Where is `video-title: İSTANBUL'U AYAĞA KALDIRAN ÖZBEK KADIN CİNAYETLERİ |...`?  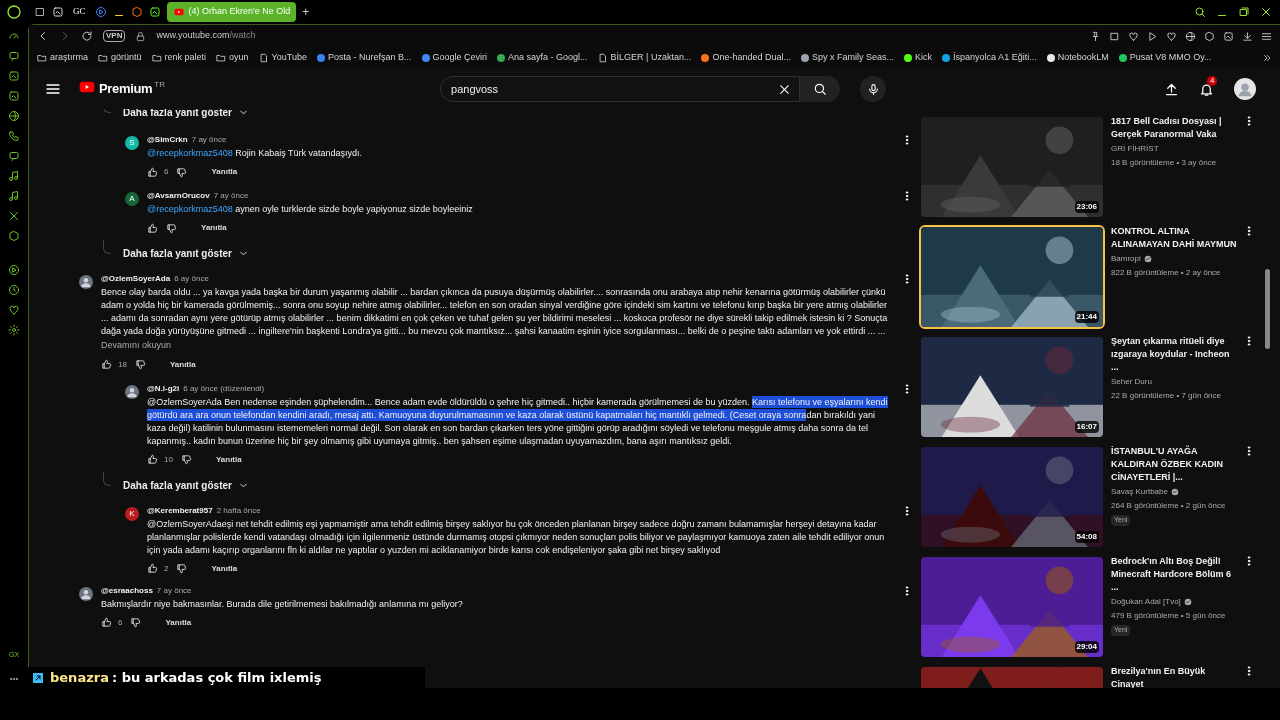
video-title: İSTANBUL'U AYAĞA KALDIRAN ÖZBEK KADIN CİNAYETLERİ |... is located at coordinates (1174, 464).